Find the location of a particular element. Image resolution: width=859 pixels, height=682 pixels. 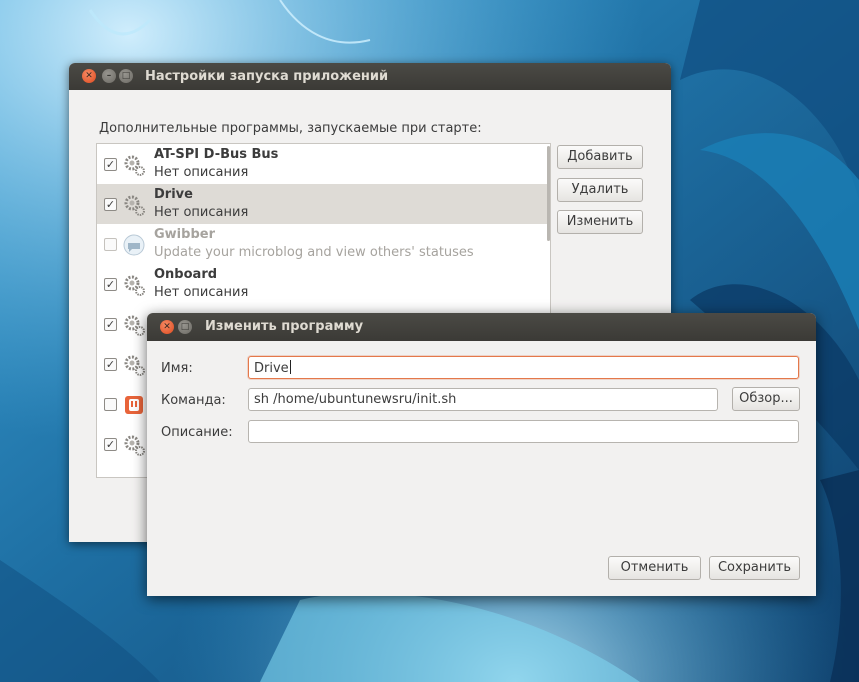

command-field: sh /home/ubuntunewsru/init.sh is located at coordinates (483, 399).